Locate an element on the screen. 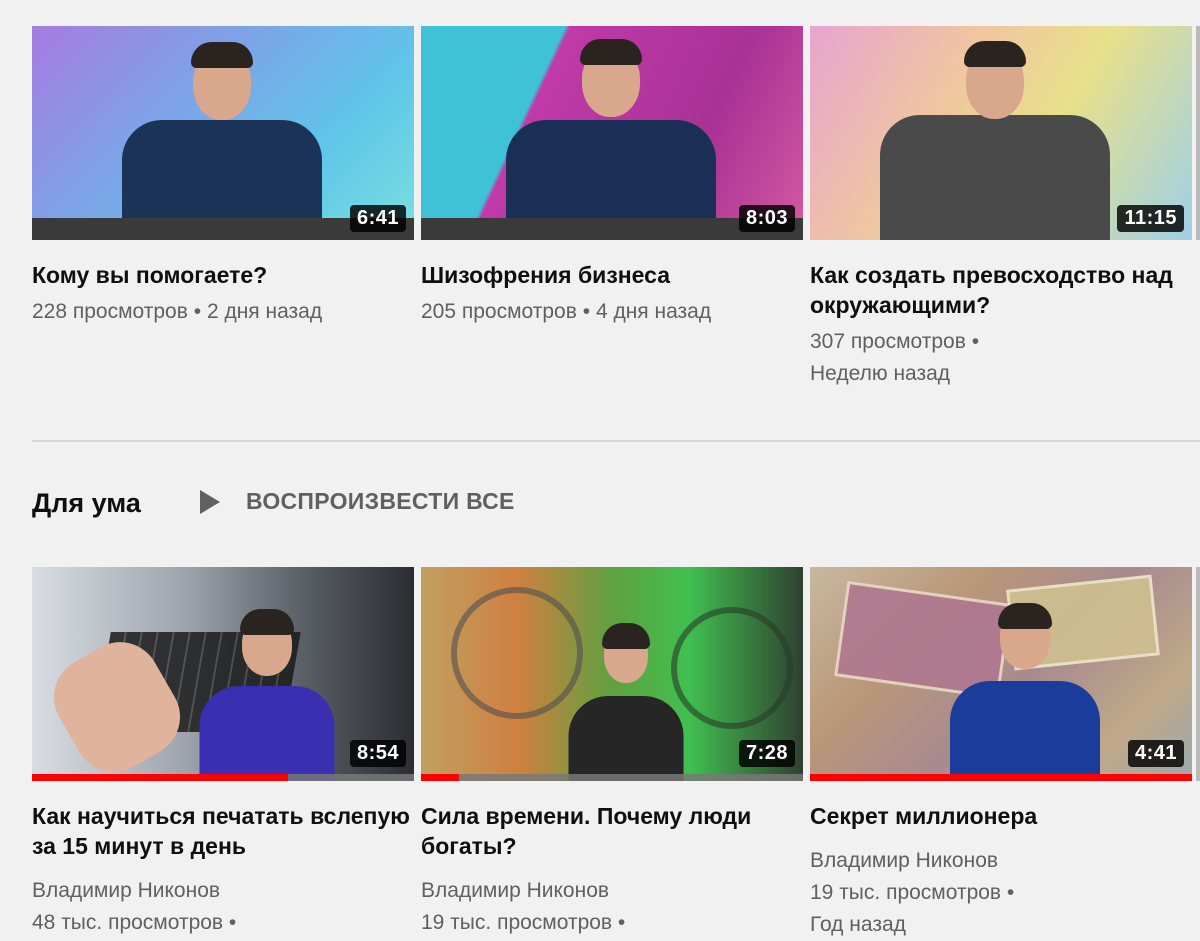  video-meta: 228 просмотров • 2 дня назад is located at coordinates (223, 312).